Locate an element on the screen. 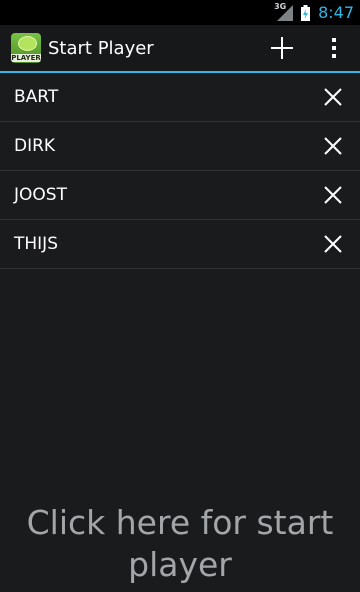 This screenshot has height=592, width=360. signal-icon: 3G is located at coordinates (284, 11).